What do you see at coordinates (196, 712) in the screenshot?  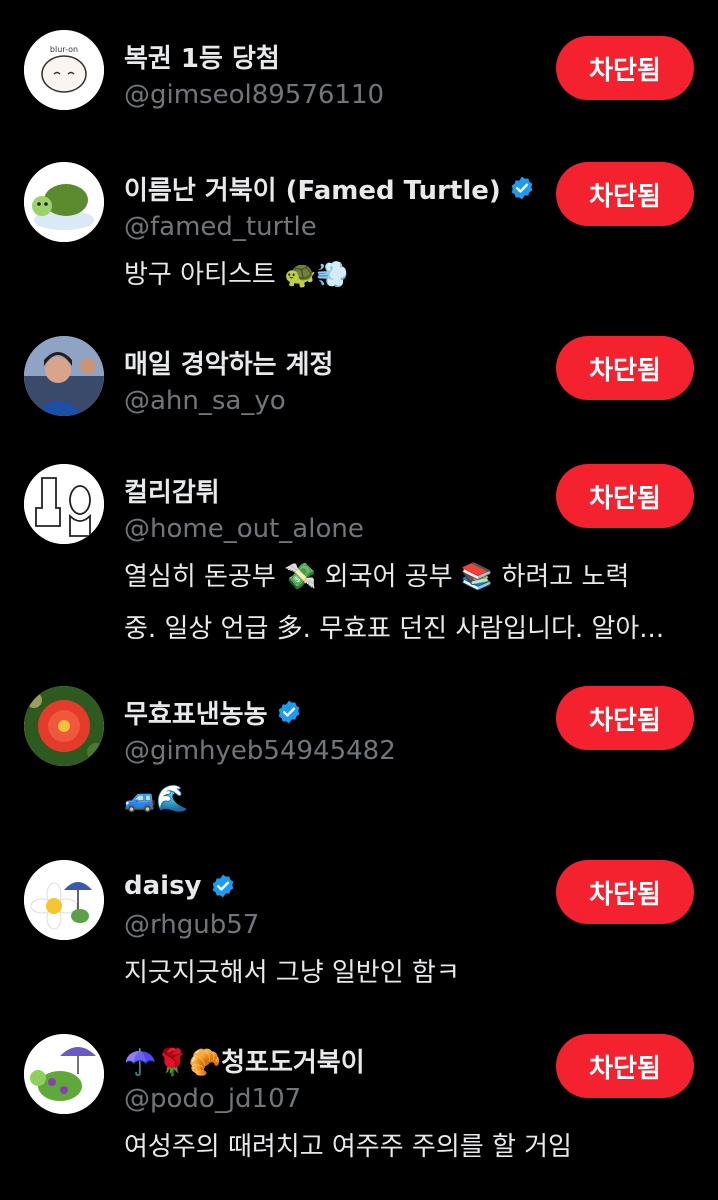 I see `display-name: 무효표낸농농` at bounding box center [196, 712].